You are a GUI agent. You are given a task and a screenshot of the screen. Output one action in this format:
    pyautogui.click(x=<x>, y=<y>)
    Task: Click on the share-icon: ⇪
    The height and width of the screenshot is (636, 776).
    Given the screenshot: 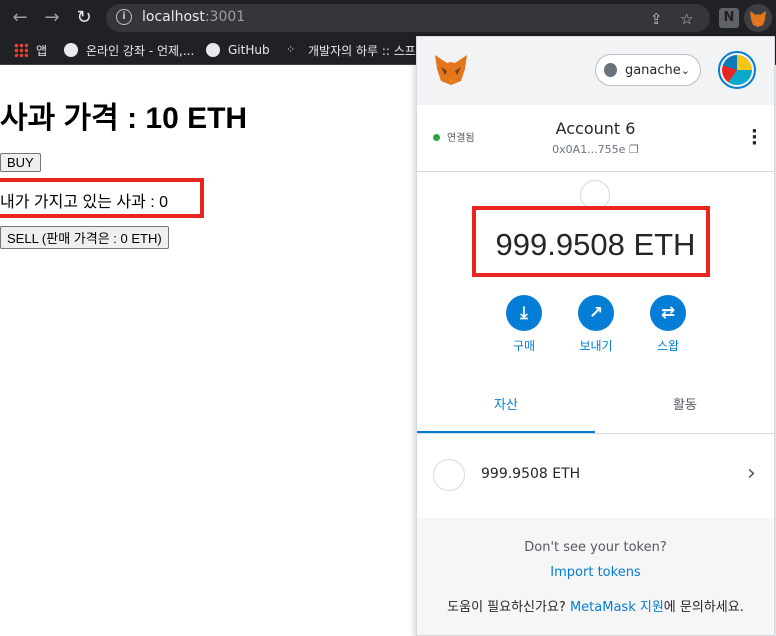 What is the action you would take?
    pyautogui.click(x=656, y=19)
    